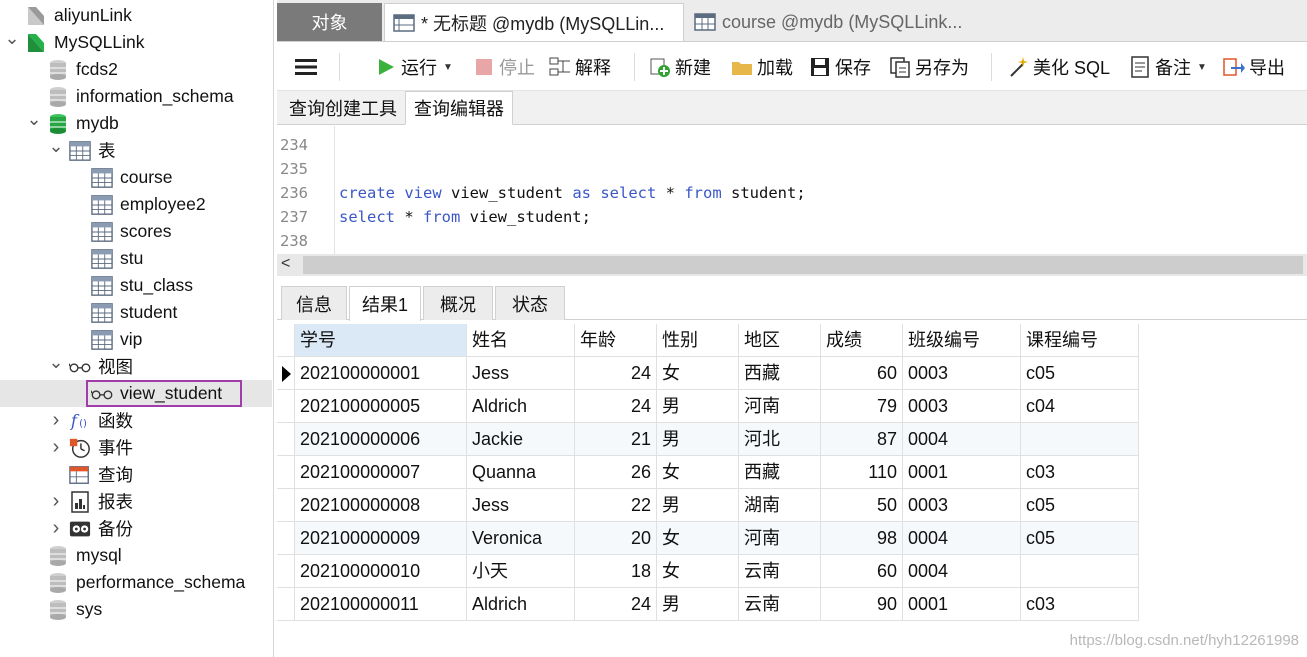 This screenshot has width=1307, height=657. What do you see at coordinates (862, 472) in the screenshot?
I see `table-cell: 110` at bounding box center [862, 472].